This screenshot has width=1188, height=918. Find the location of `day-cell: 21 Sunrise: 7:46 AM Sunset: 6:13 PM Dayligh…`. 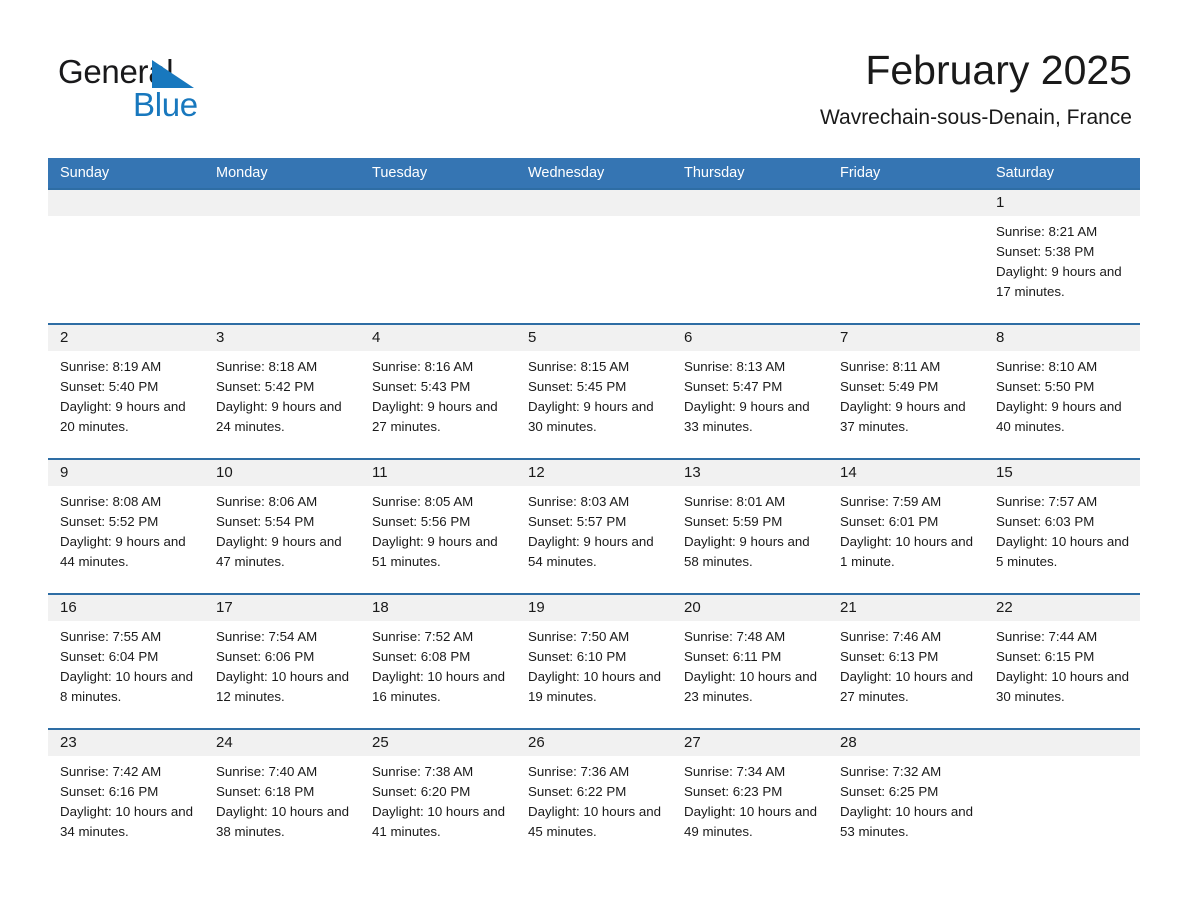

day-cell: 21 Sunrise: 7:46 AM Sunset: 6:13 PM Dayligh… is located at coordinates (906, 661).